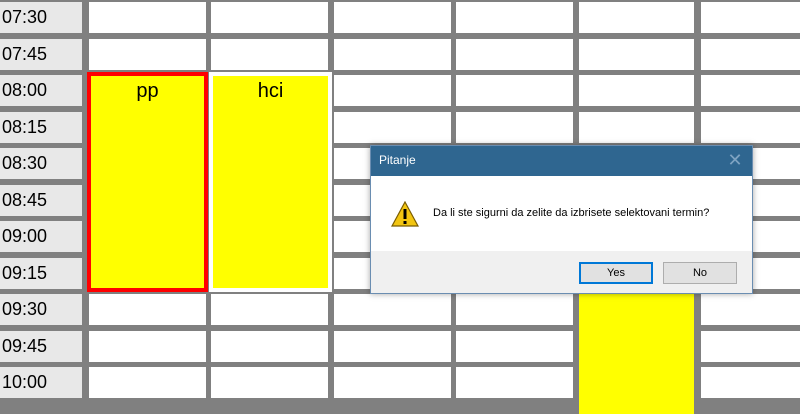  Describe the element at coordinates (41, 346) in the screenshot. I see `time-label: 09:45` at that location.